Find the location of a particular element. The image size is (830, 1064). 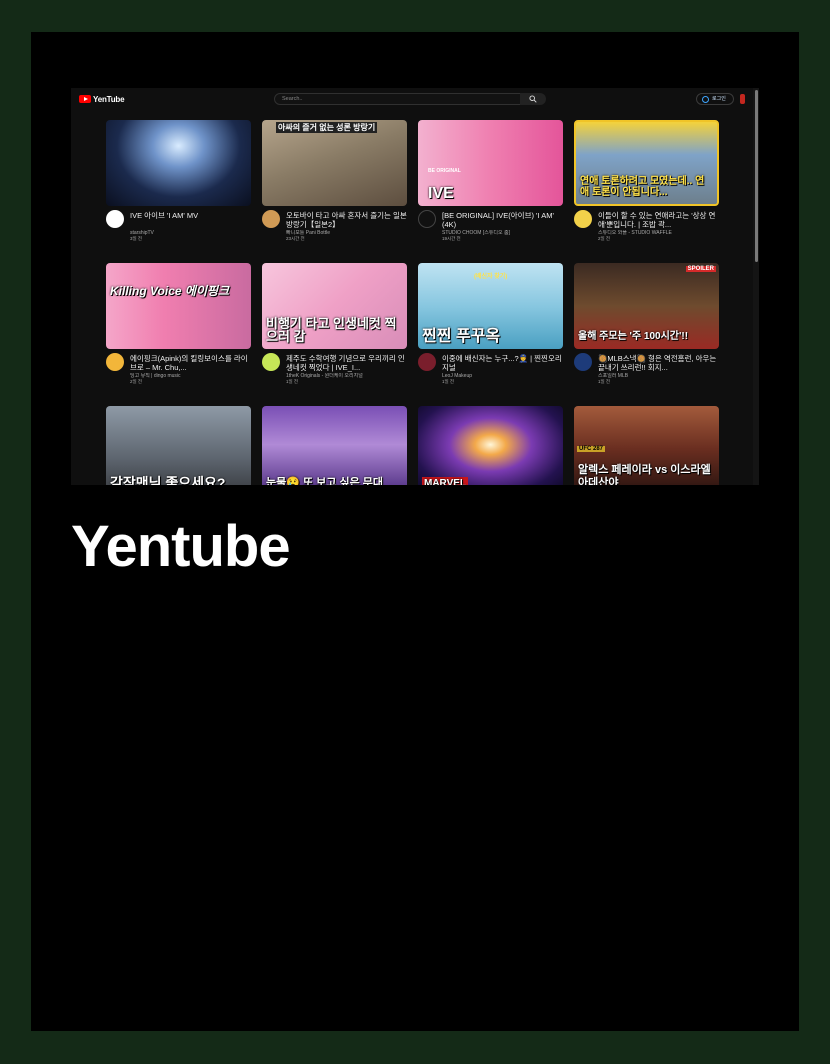

video-thumbnail: BE ORIGINAL IVE is located at coordinates (490, 163).